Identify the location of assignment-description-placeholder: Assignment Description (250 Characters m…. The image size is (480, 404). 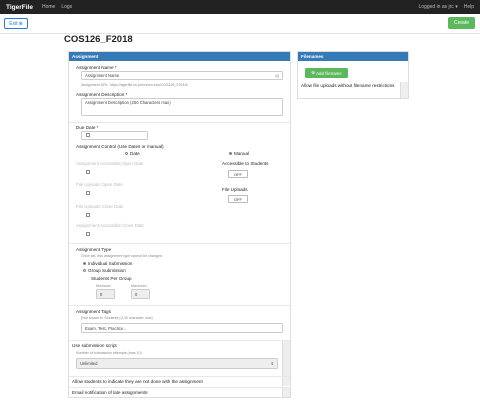
(128, 102).